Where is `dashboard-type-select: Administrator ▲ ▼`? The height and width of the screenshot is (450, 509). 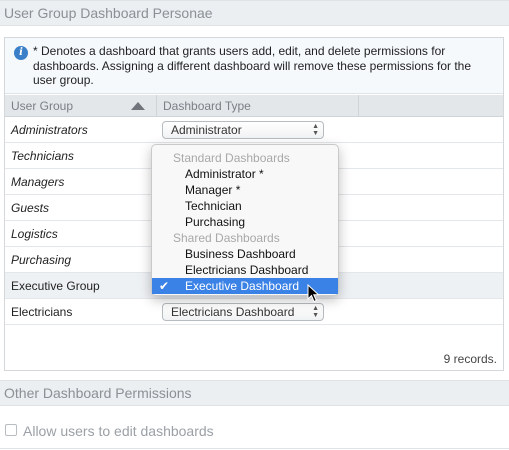 dashboard-type-select: Administrator ▲ ▼ is located at coordinates (243, 130).